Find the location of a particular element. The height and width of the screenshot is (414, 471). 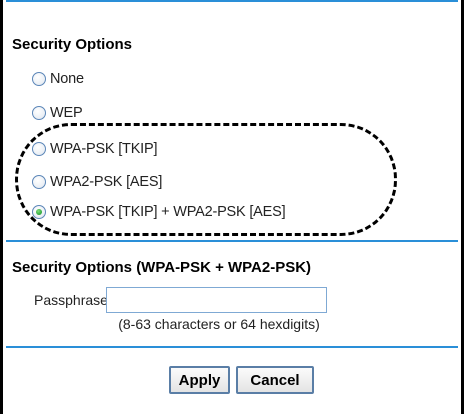

security-options-heading: Security Options is located at coordinates (72, 44).